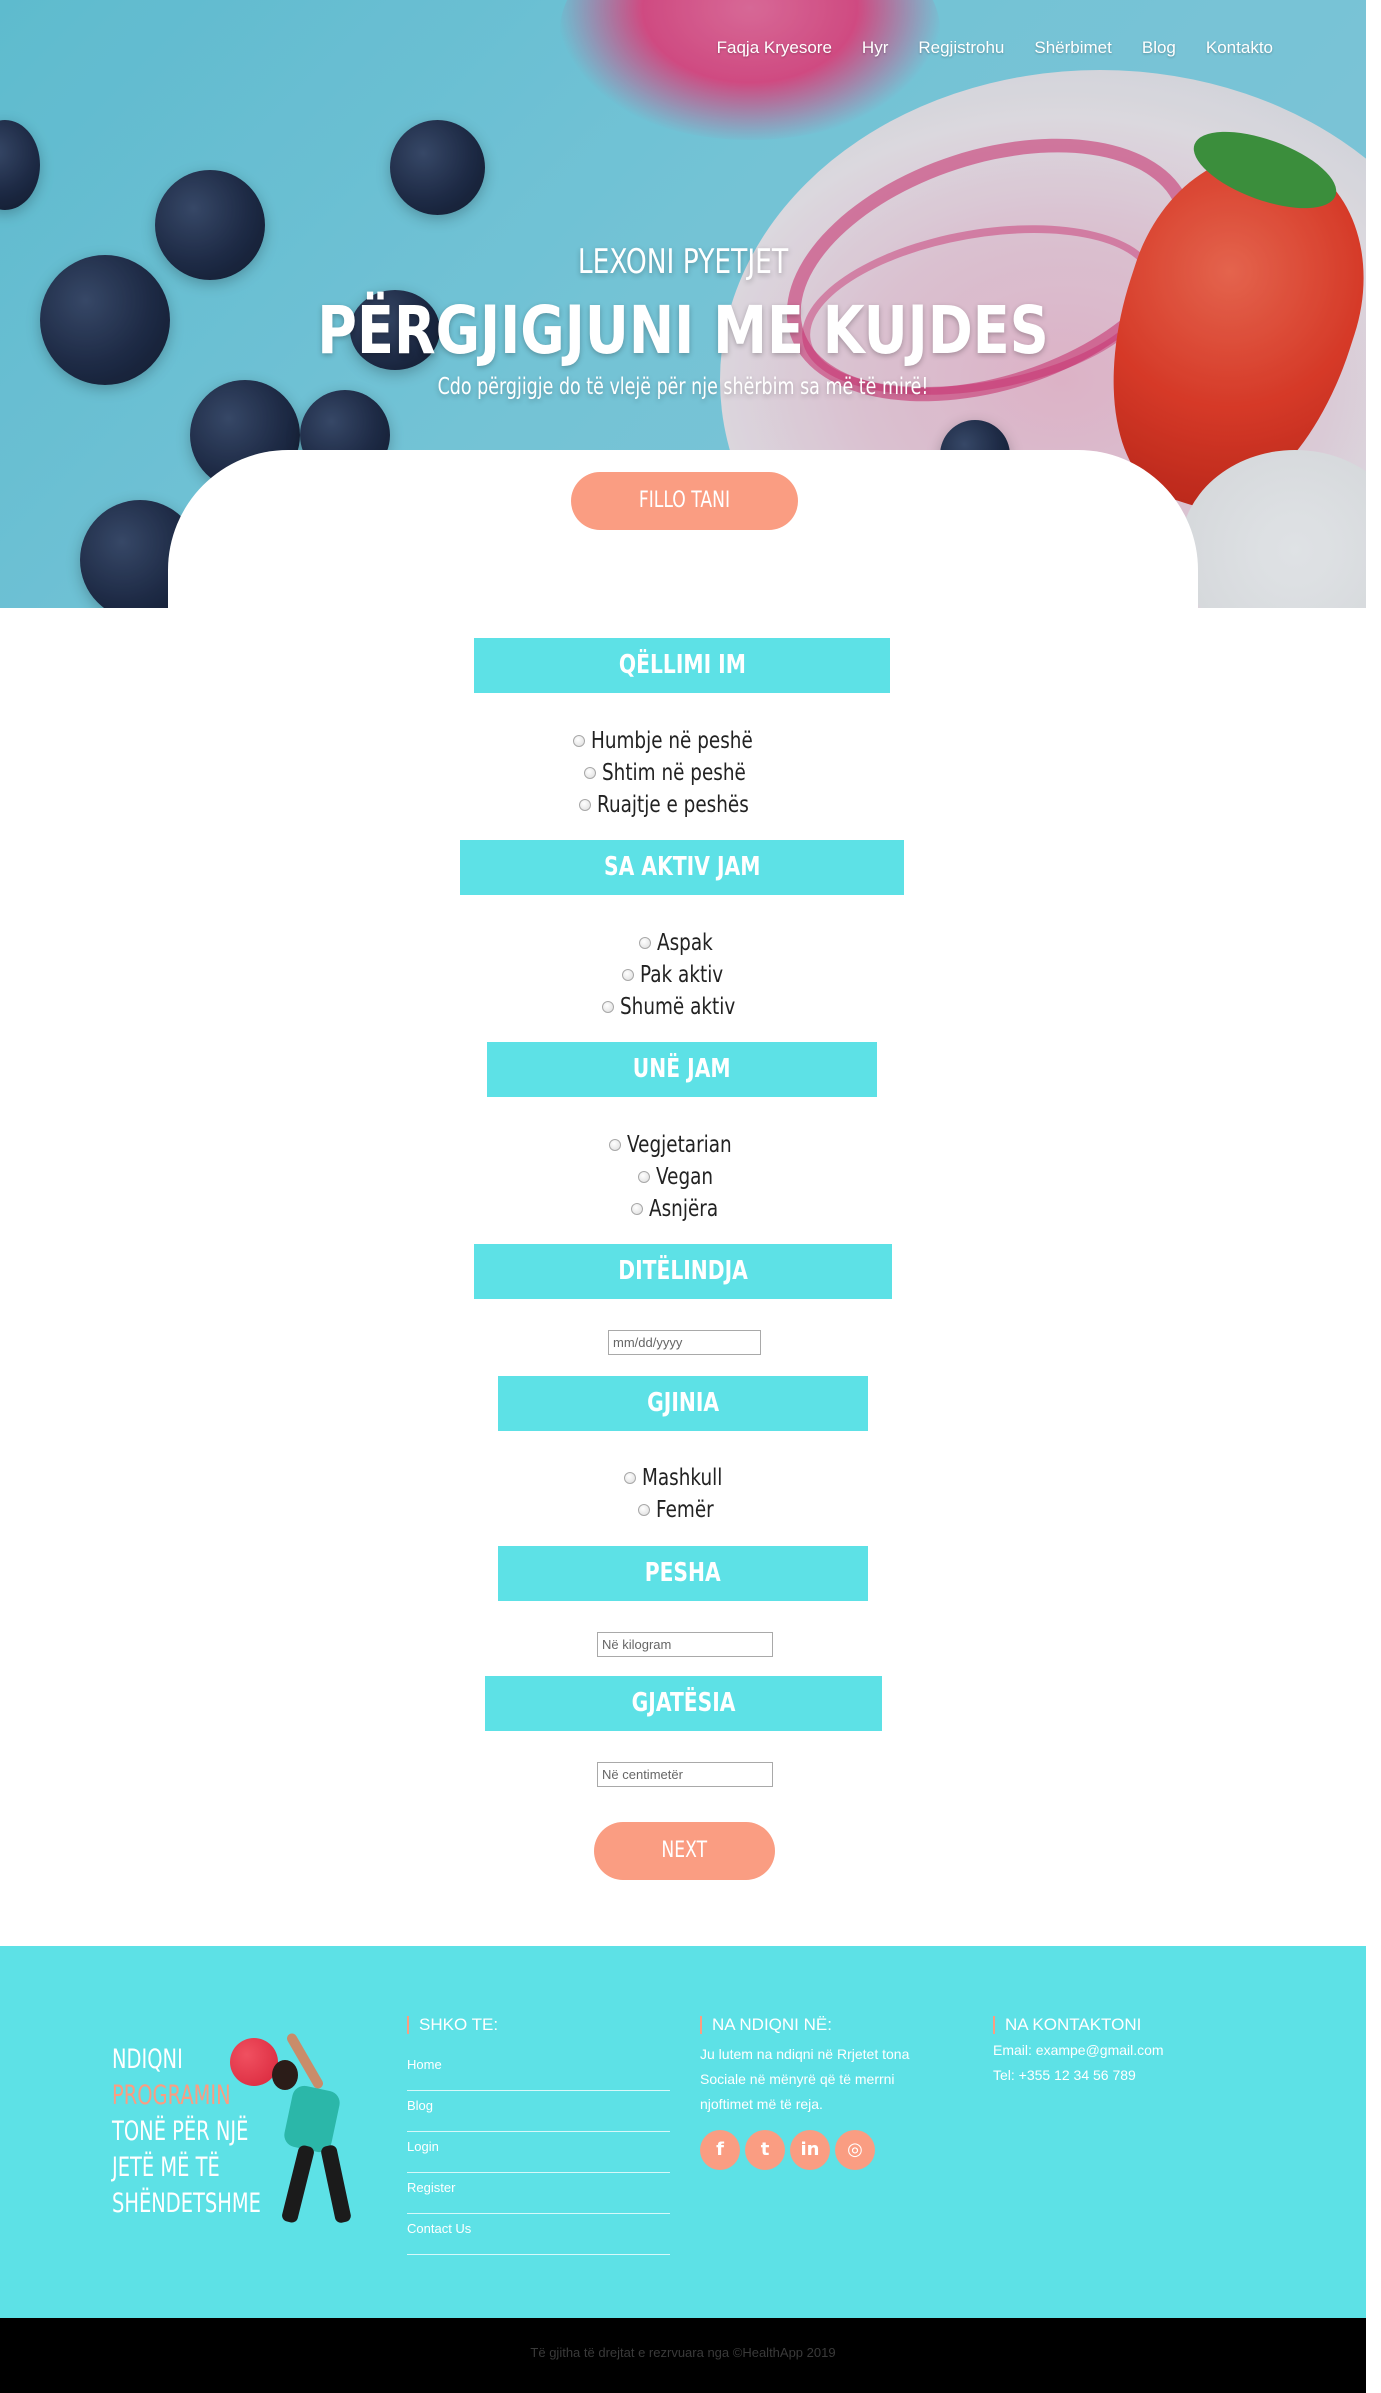  I want to click on nav-services: Shërbimet, so click(1072, 48).